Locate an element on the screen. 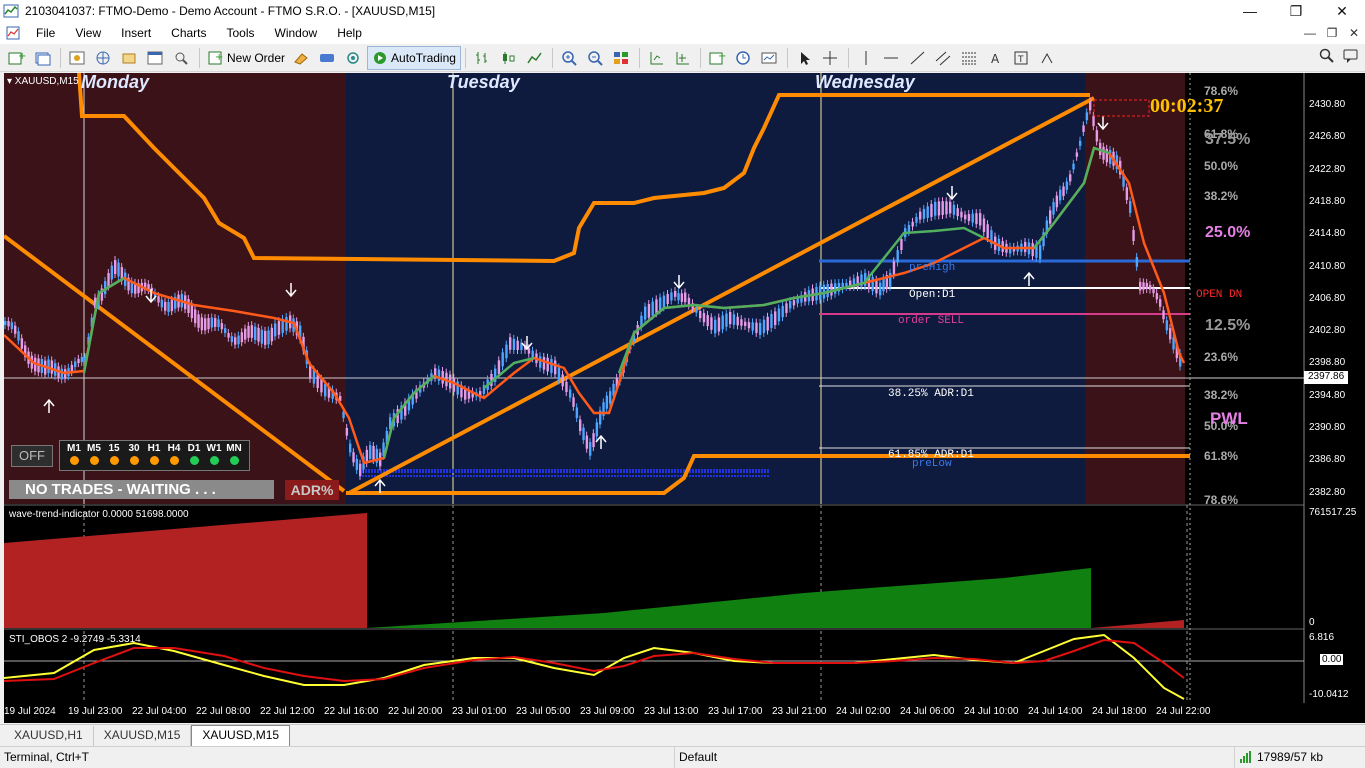 The height and width of the screenshot is (768, 1365). timeframe-item: M1 is located at coordinates (74, 454).